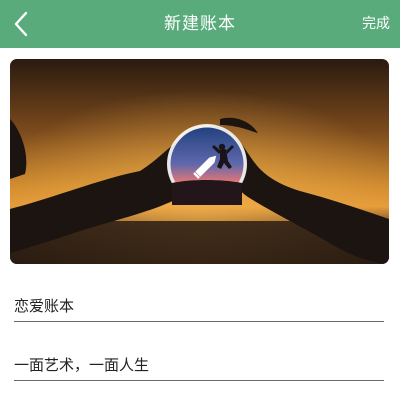 The width and height of the screenshot is (400, 404). What do you see at coordinates (82, 365) in the screenshot?
I see `book-description-value: 一面艺术，一面人生` at bounding box center [82, 365].